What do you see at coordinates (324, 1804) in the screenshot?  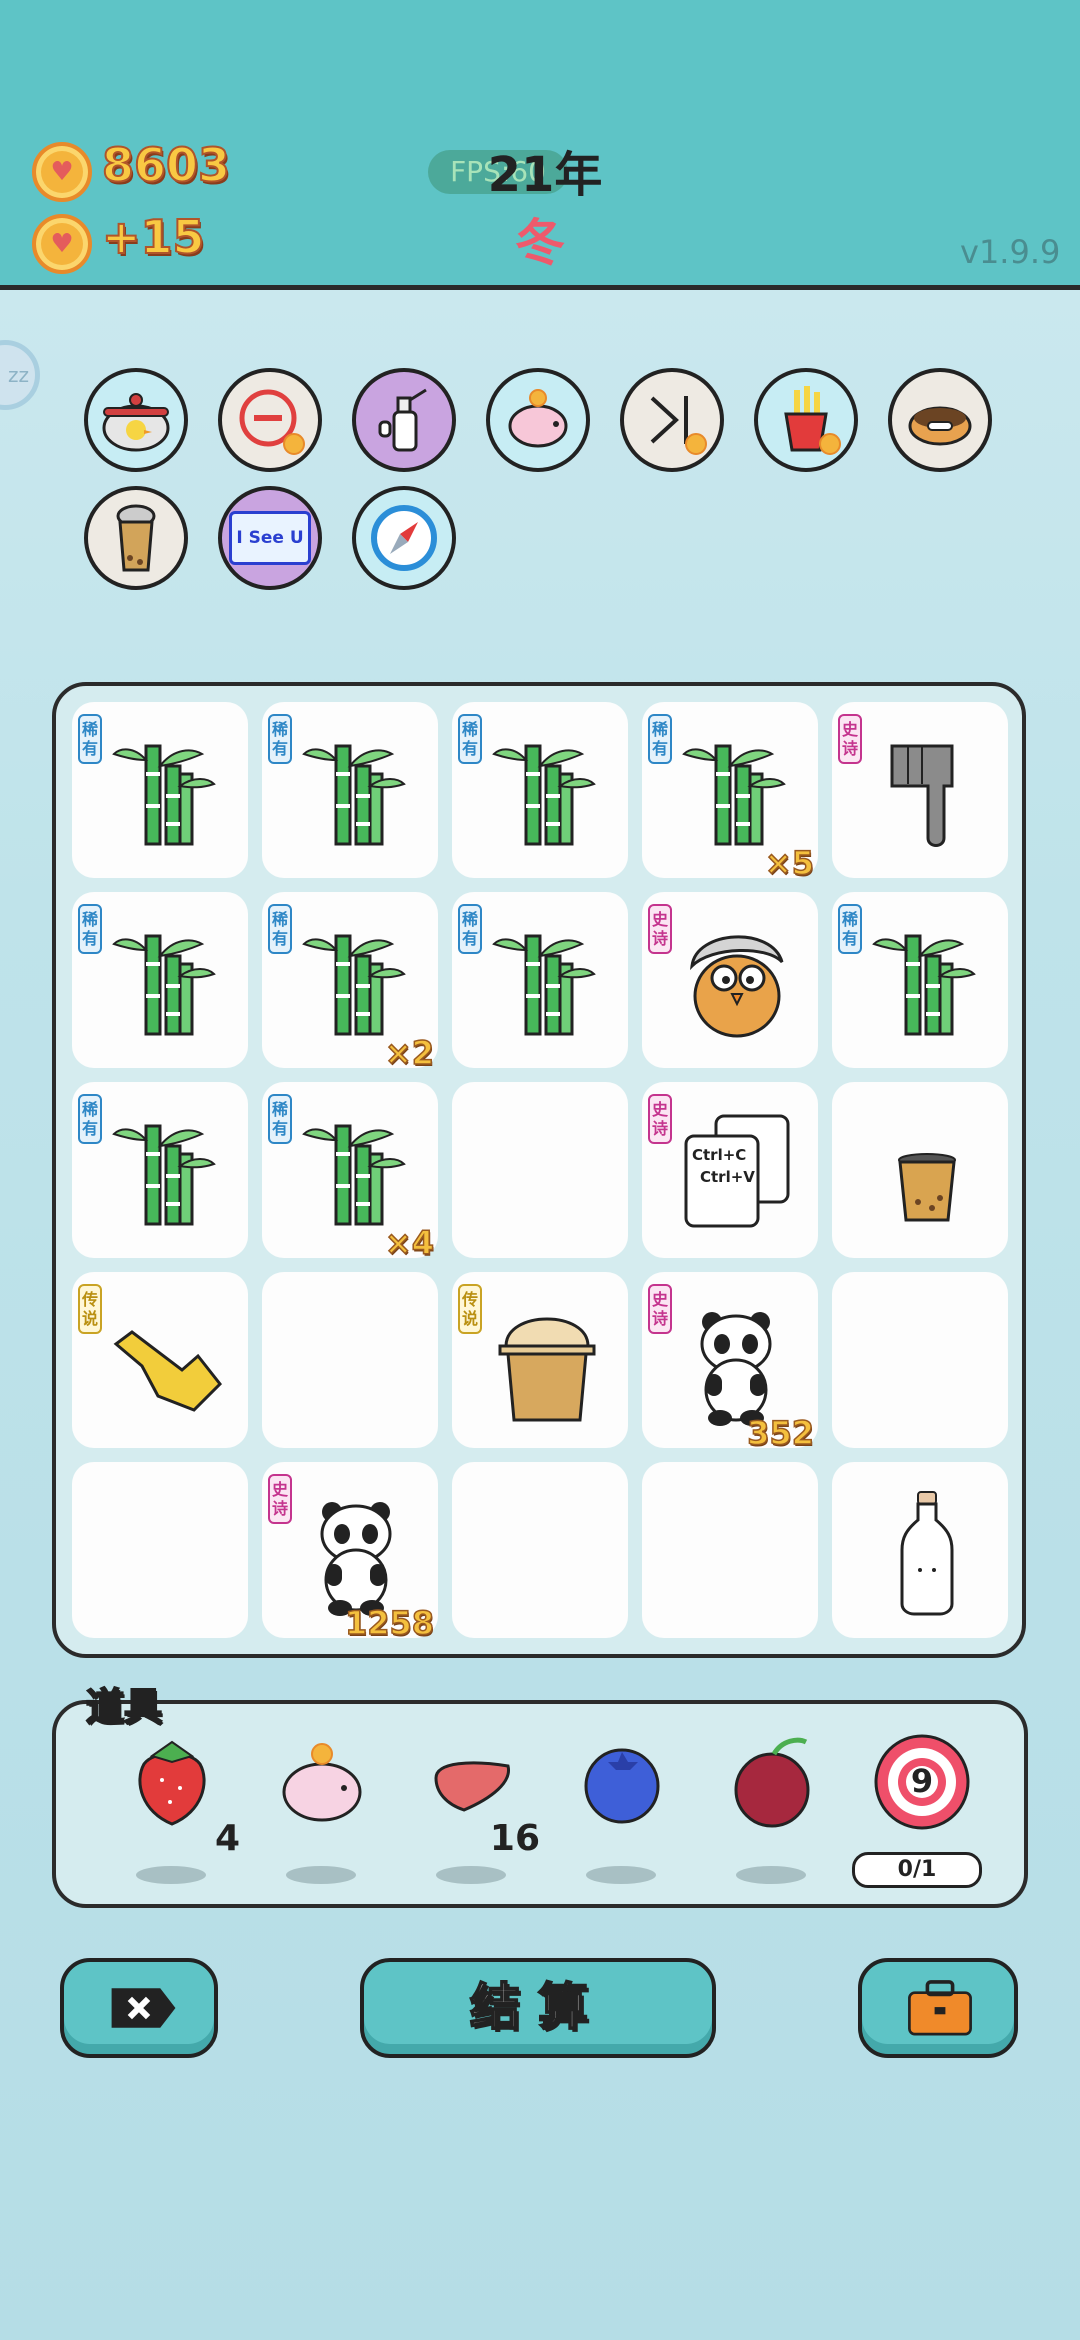 I see `piggy-icon` at bounding box center [324, 1804].